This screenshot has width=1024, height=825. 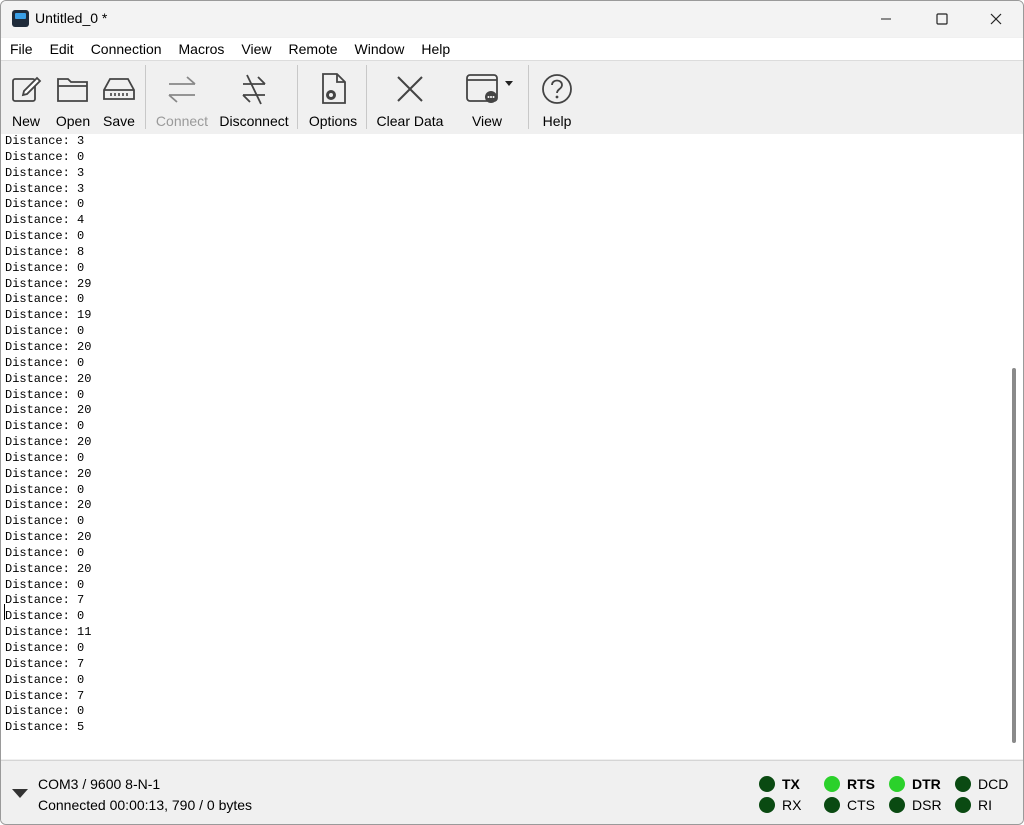 I want to click on terminal-line: Distance: 5, so click(x=45, y=727).